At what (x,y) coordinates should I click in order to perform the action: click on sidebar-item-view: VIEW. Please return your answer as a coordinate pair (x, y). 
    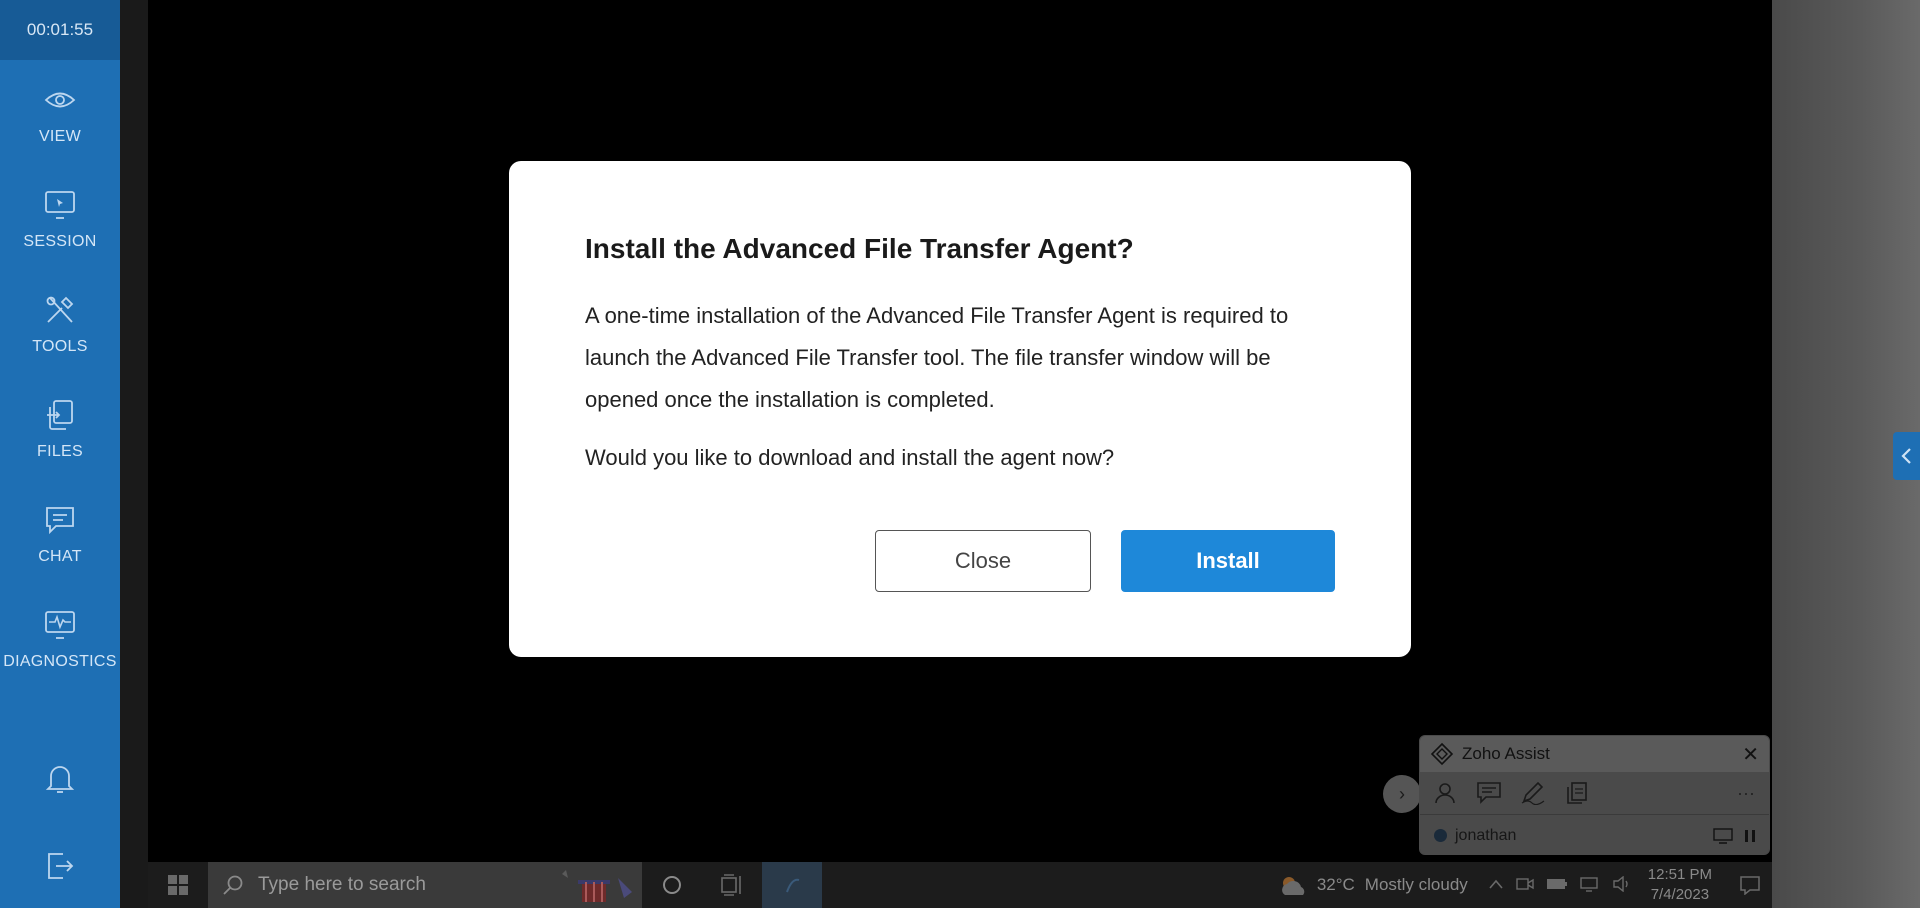
    Looking at the image, I should click on (60, 112).